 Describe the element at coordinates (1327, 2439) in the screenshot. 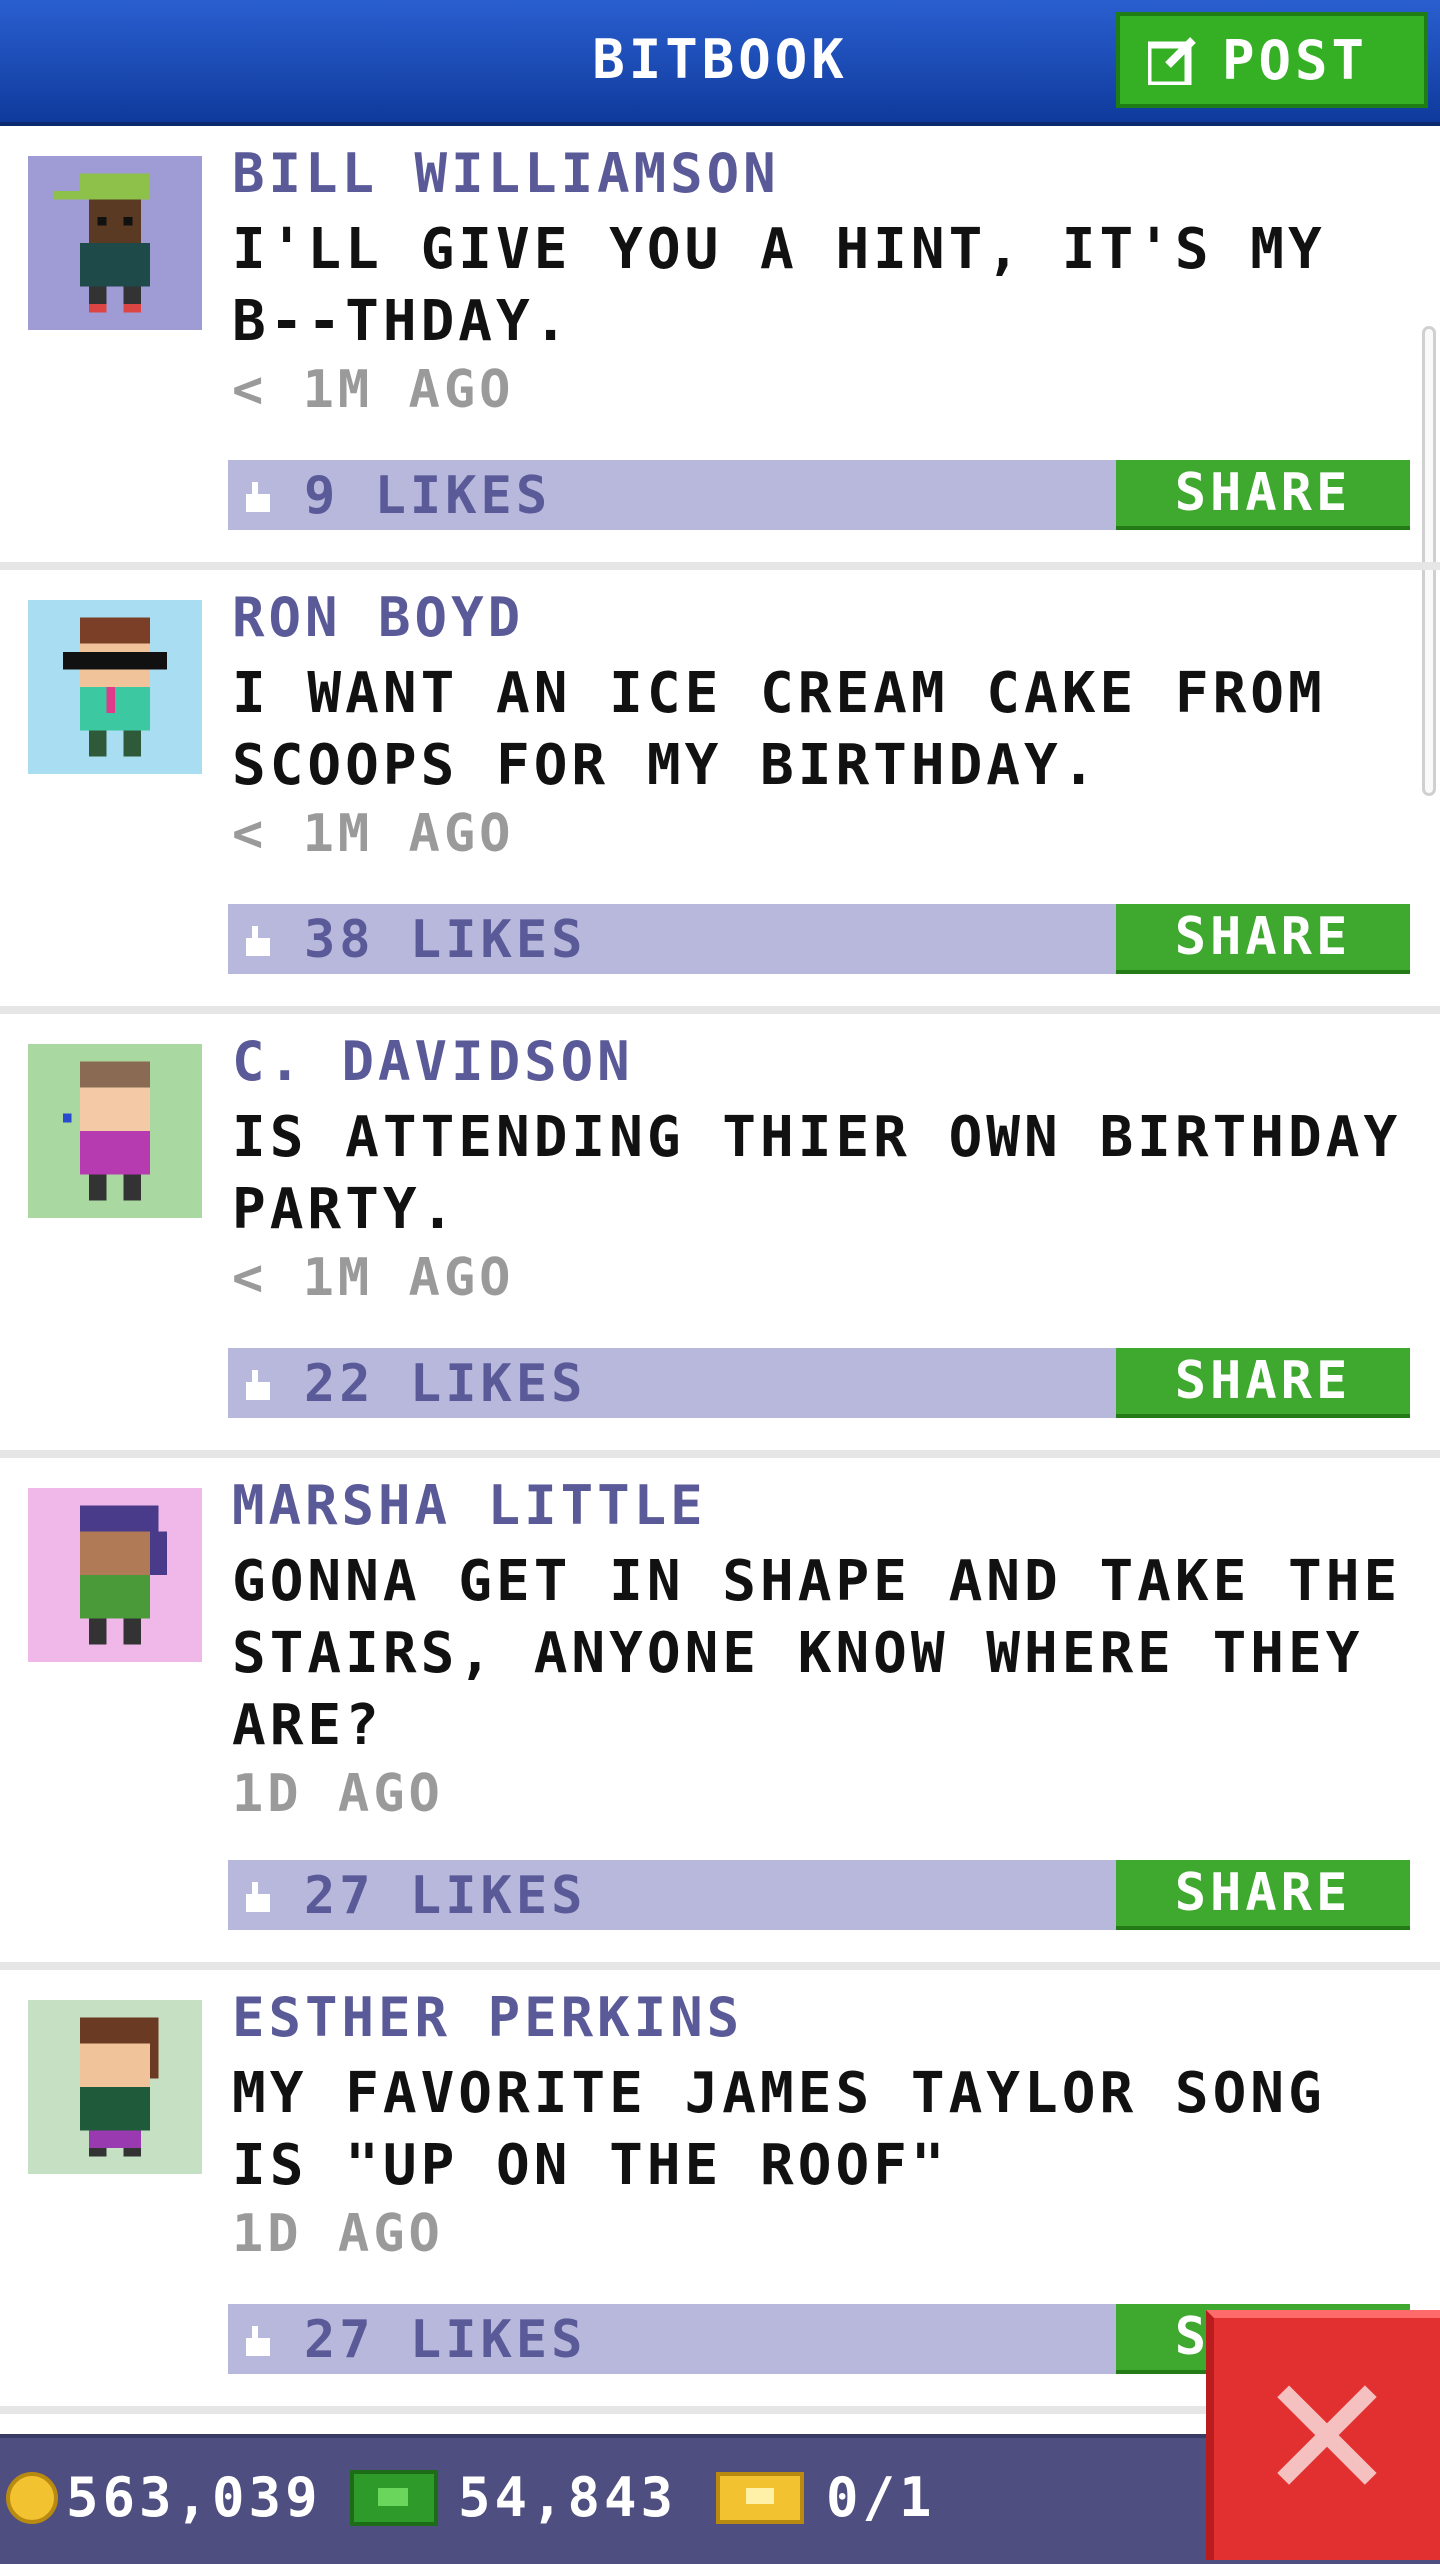

I see `close-icon: ✕` at that location.